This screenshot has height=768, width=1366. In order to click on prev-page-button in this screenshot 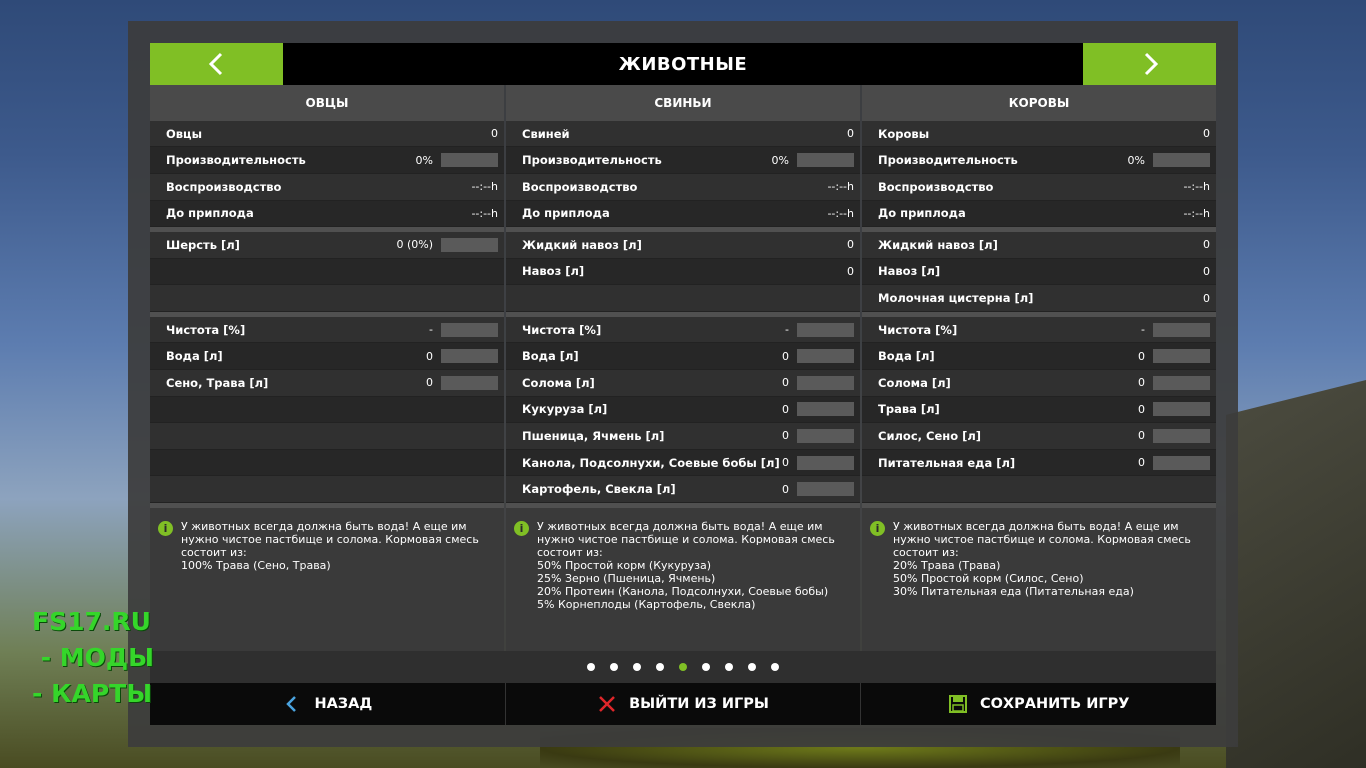, I will do `click(216, 64)`.